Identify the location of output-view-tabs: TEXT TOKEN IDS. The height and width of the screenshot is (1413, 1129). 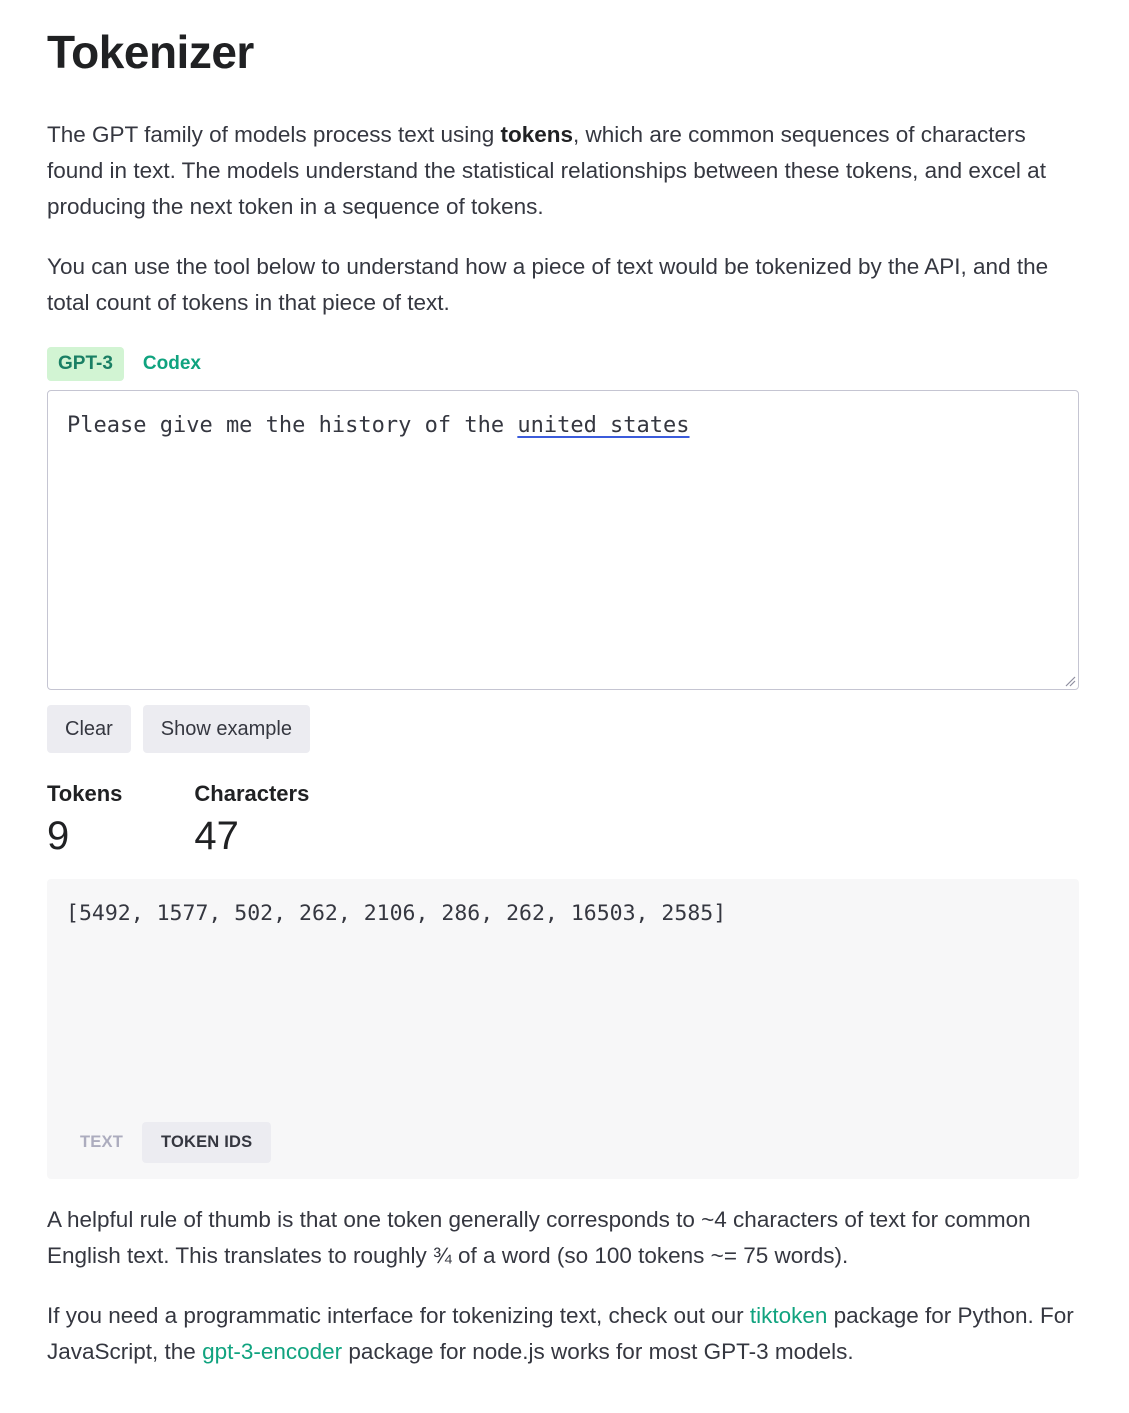
(166, 1142).